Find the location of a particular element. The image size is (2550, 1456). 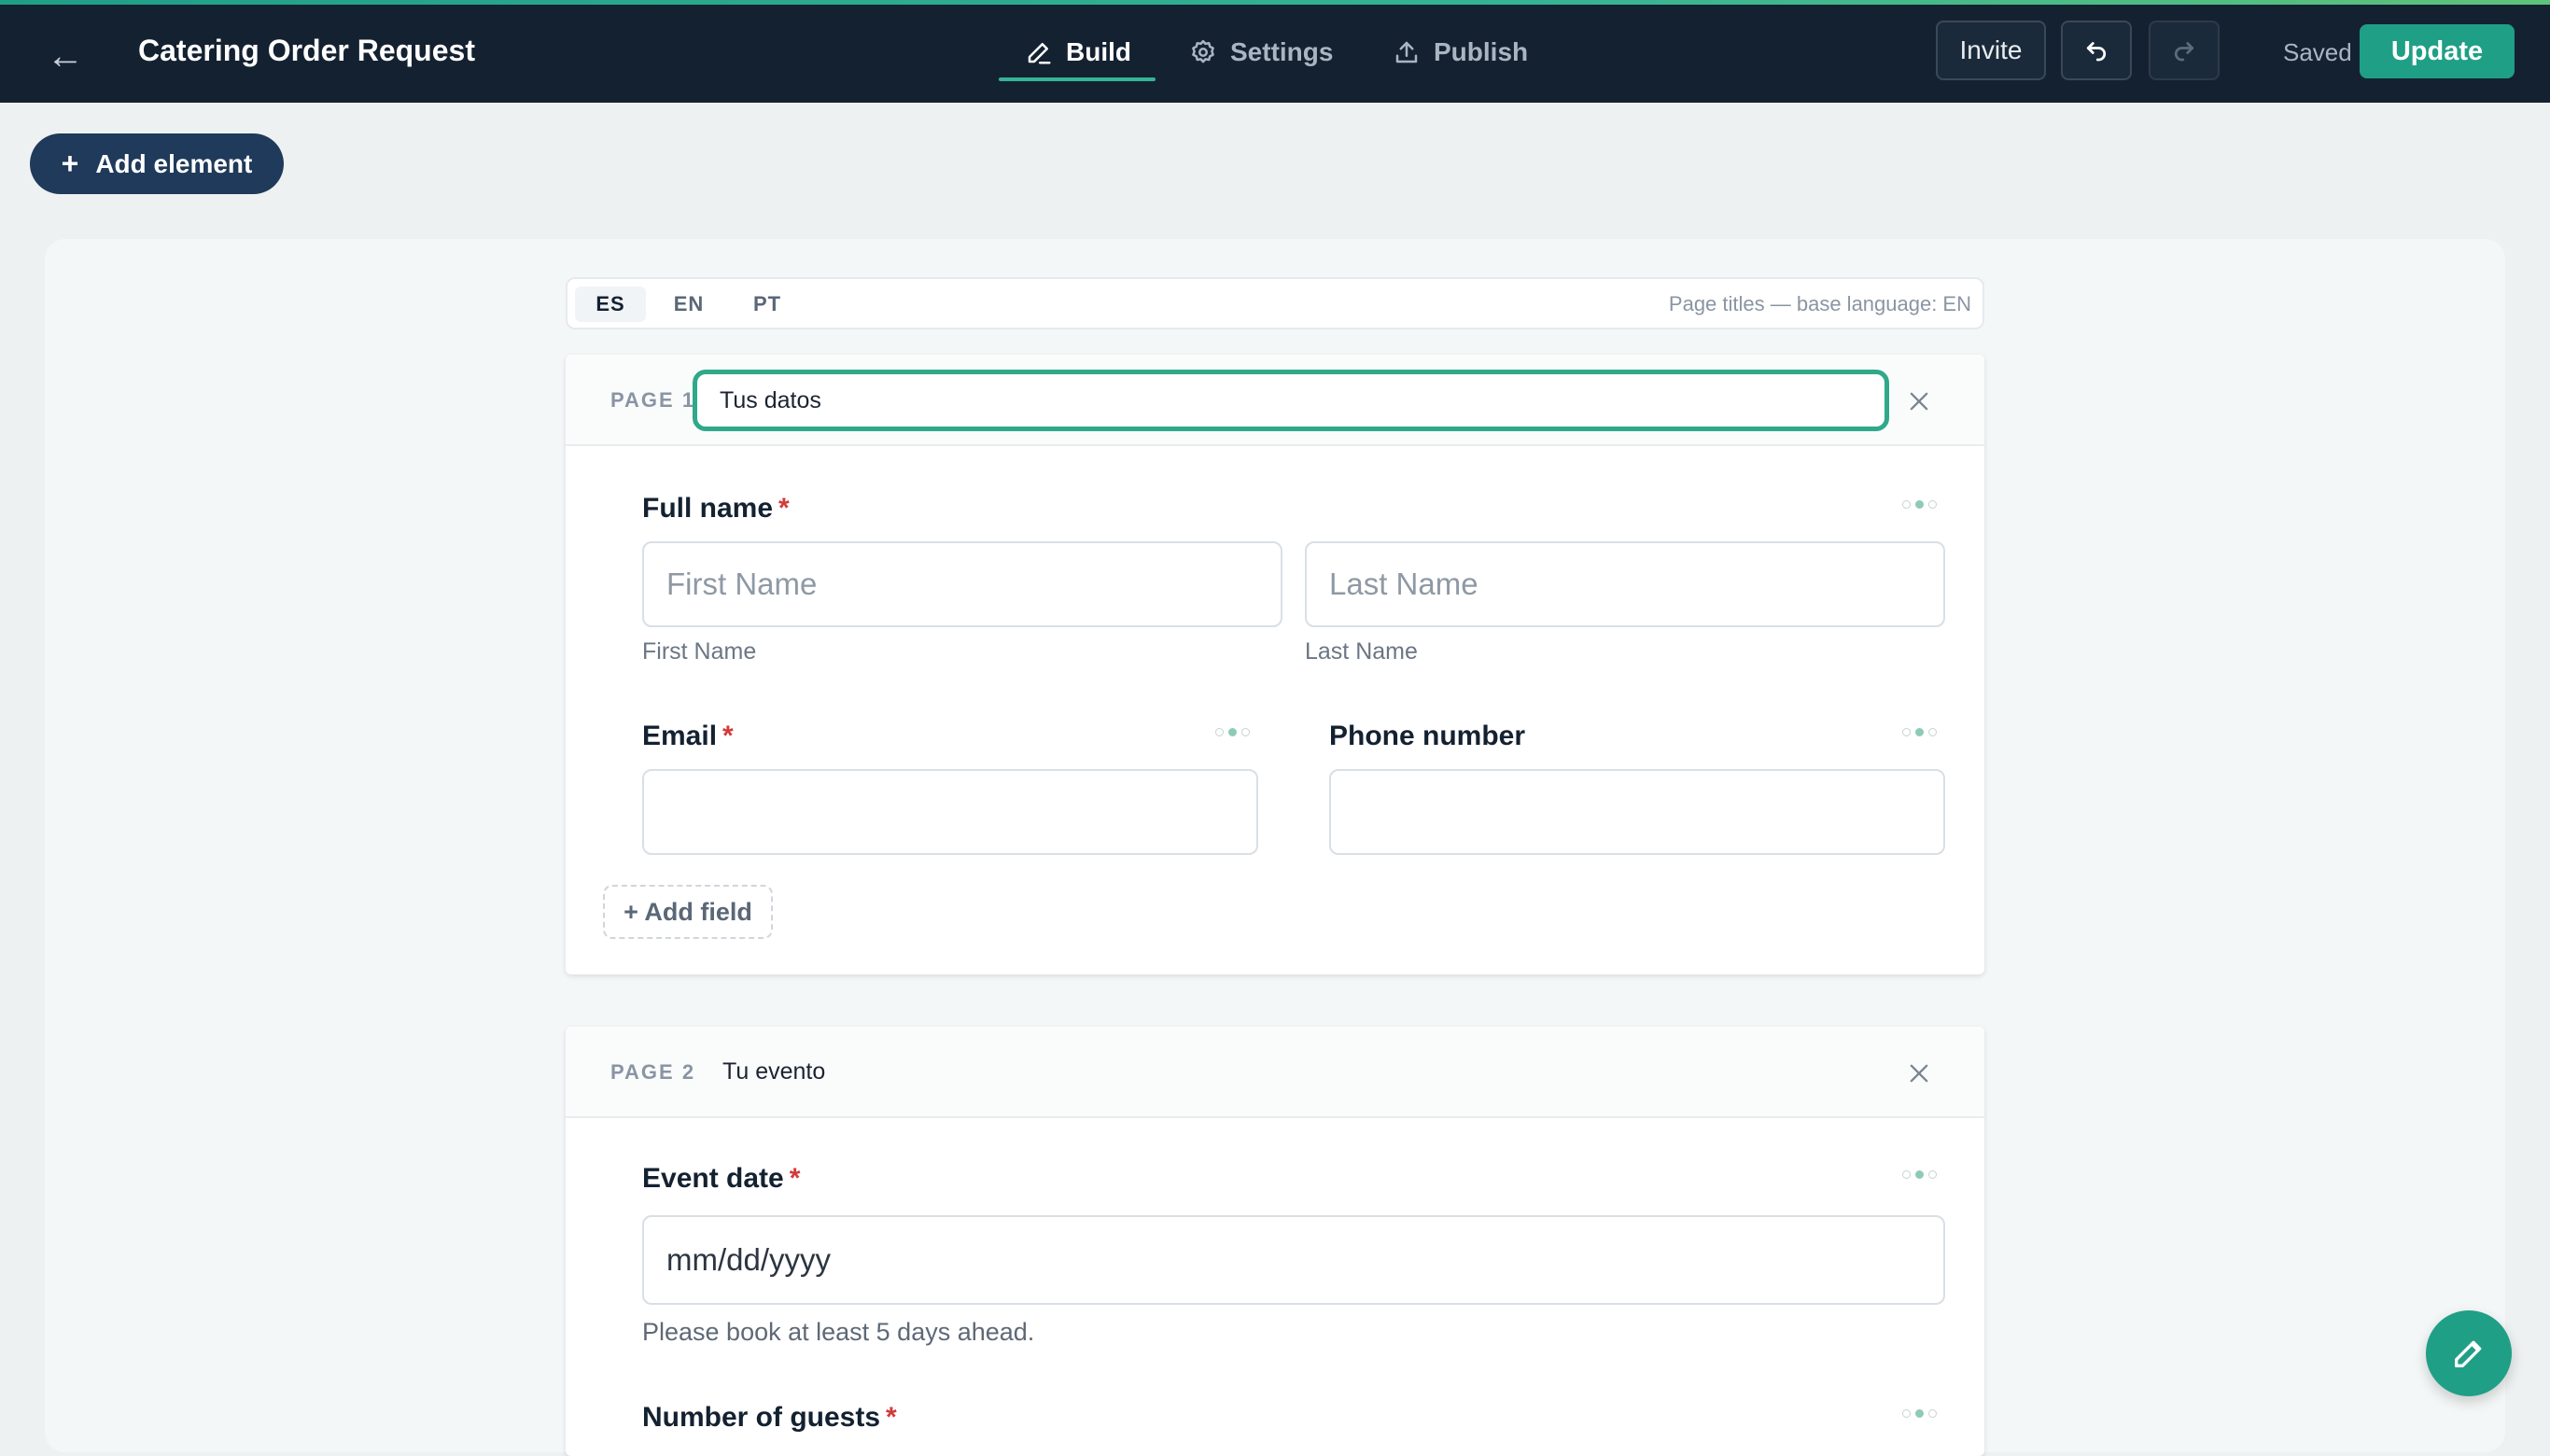

event-date-placeholder: mm/dd/yyyy is located at coordinates (749, 1259).